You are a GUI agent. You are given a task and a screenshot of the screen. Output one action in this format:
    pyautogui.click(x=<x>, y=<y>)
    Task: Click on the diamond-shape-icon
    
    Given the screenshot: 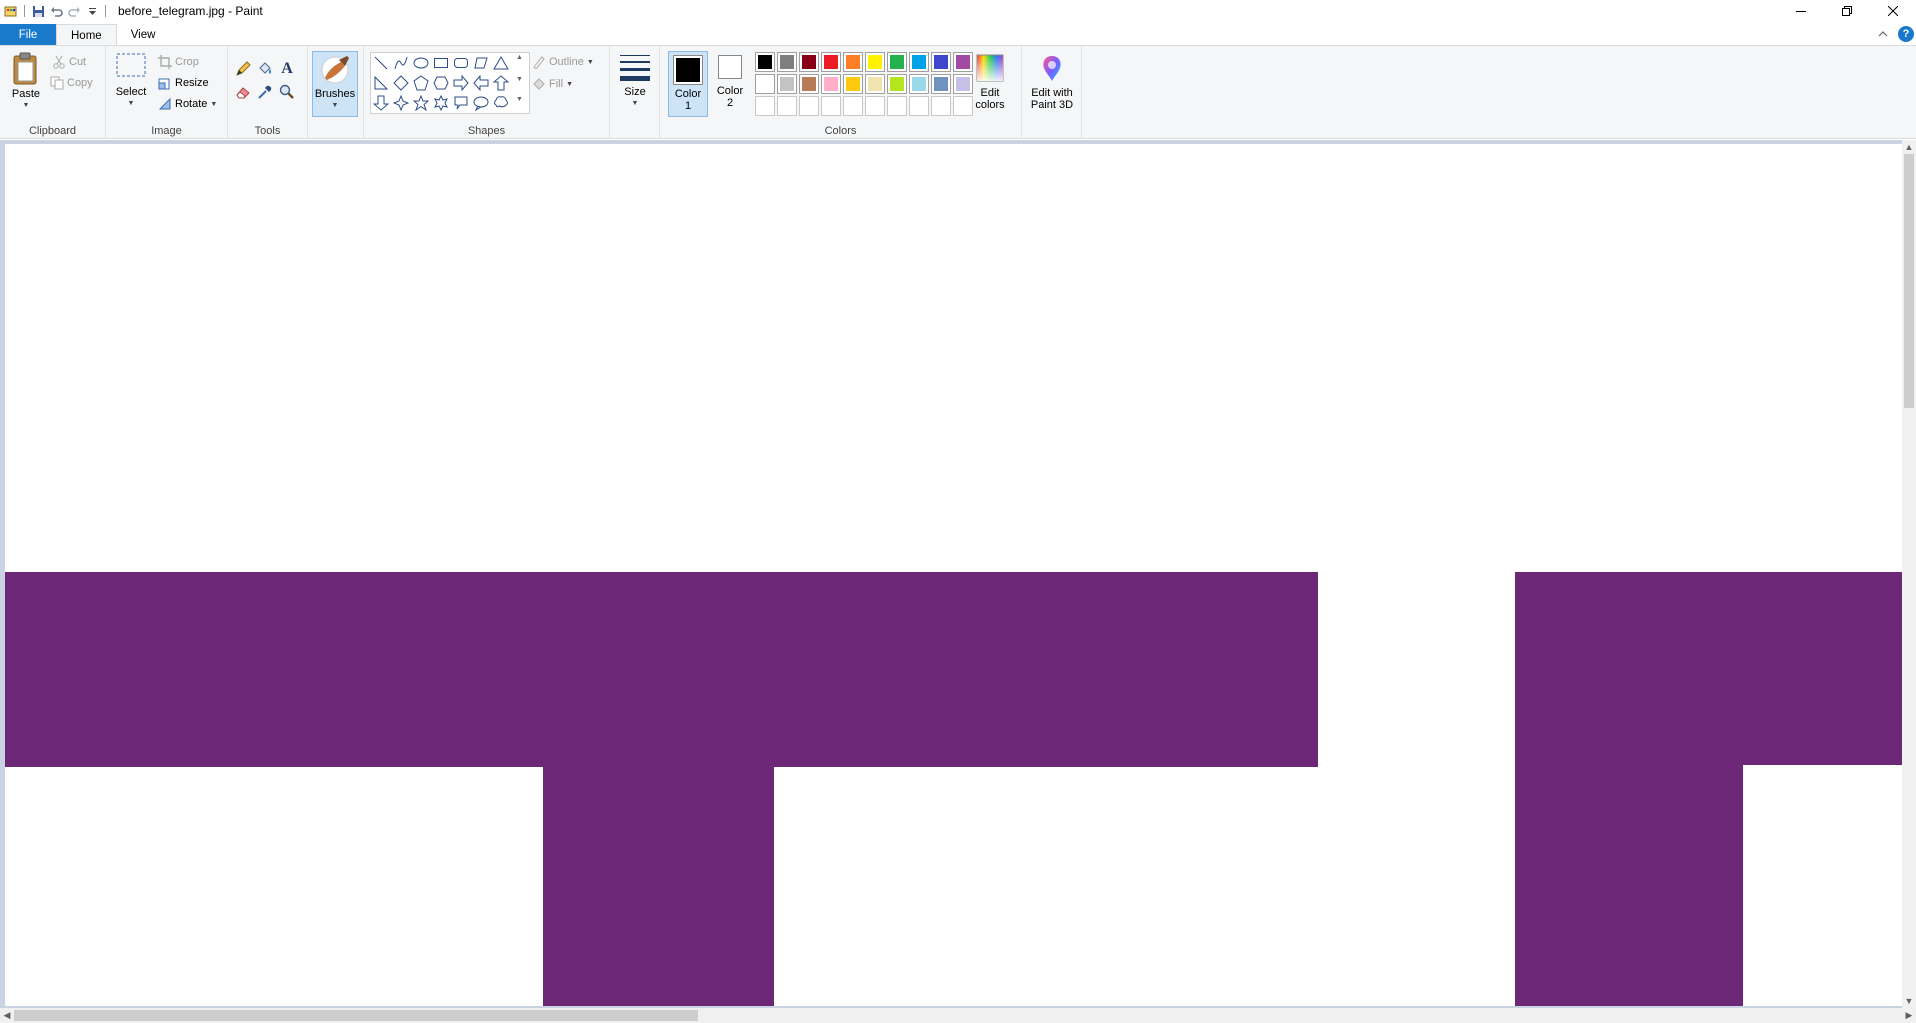 What is the action you would take?
    pyautogui.click(x=401, y=83)
    